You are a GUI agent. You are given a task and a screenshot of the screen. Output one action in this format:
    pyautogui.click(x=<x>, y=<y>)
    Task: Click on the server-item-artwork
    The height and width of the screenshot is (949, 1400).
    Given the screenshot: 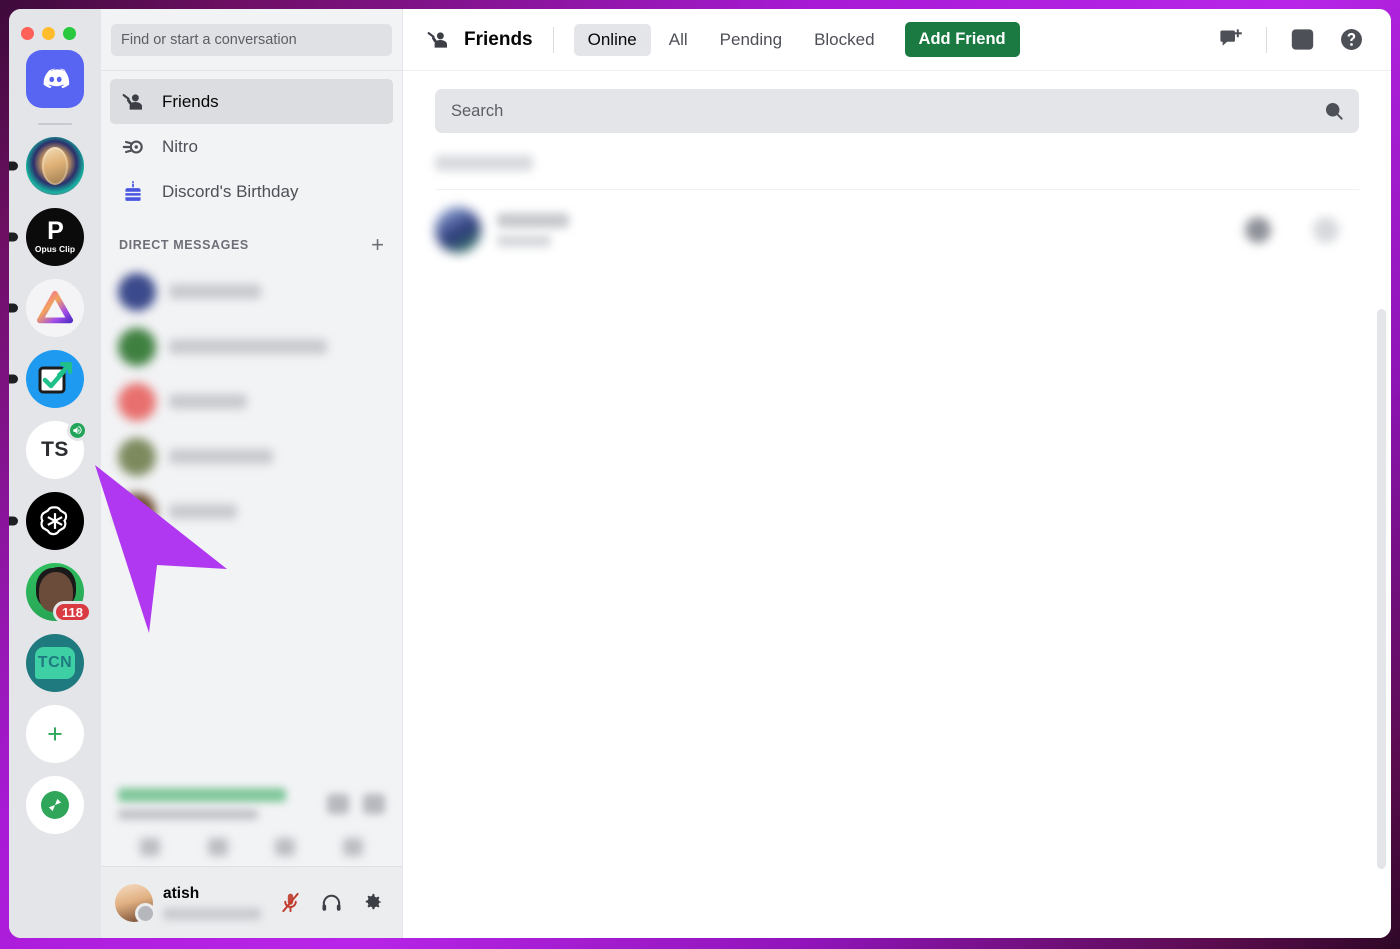 What is the action you would take?
    pyautogui.click(x=55, y=166)
    